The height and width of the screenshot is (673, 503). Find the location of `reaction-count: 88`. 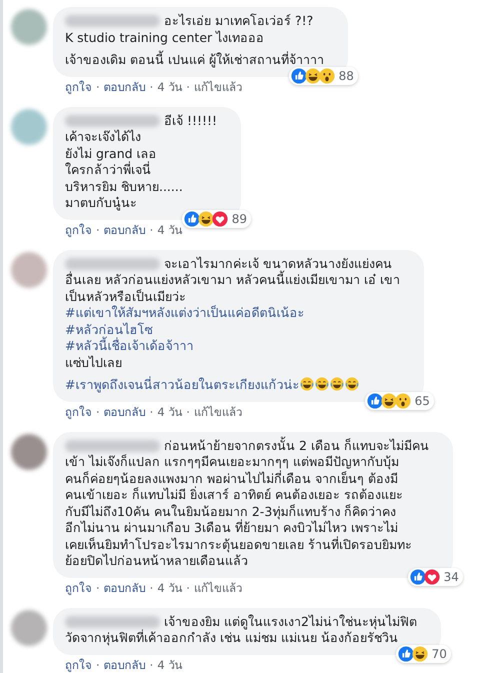

reaction-count: 88 is located at coordinates (346, 75).